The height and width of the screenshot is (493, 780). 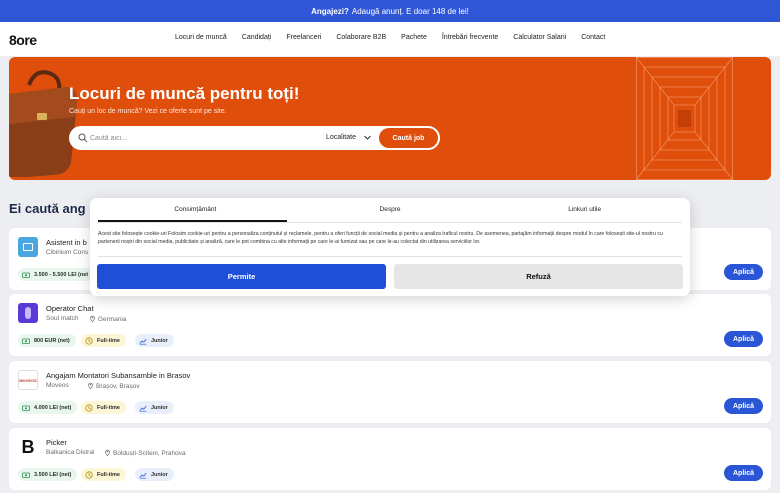 I want to click on salary-text: 4.000 LEI (net), so click(x=53, y=407).